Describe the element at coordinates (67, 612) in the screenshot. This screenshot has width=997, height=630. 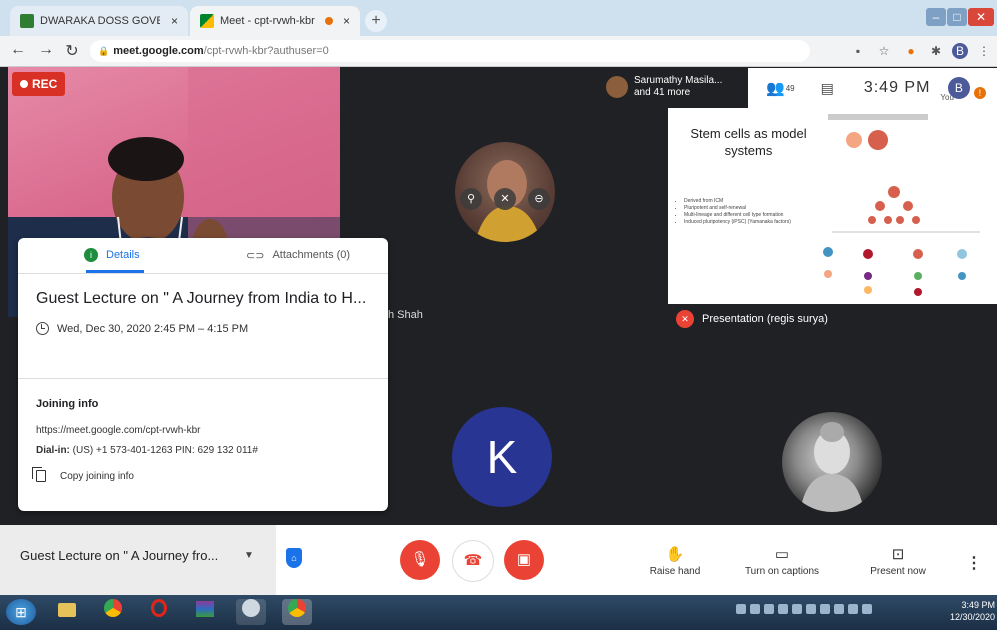
I see `file-explorer-icon` at that location.